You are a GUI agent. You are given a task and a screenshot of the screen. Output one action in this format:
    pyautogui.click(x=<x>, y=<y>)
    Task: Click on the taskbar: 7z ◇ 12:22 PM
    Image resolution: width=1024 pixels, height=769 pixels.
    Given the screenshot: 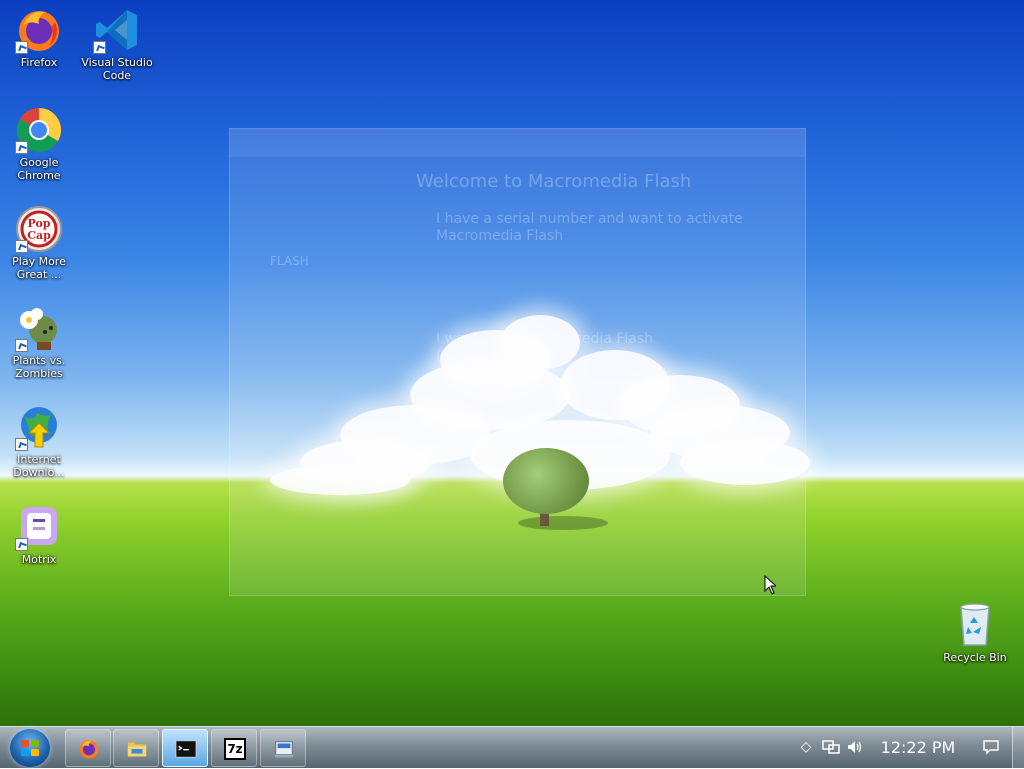 What is the action you would take?
    pyautogui.click(x=512, y=747)
    